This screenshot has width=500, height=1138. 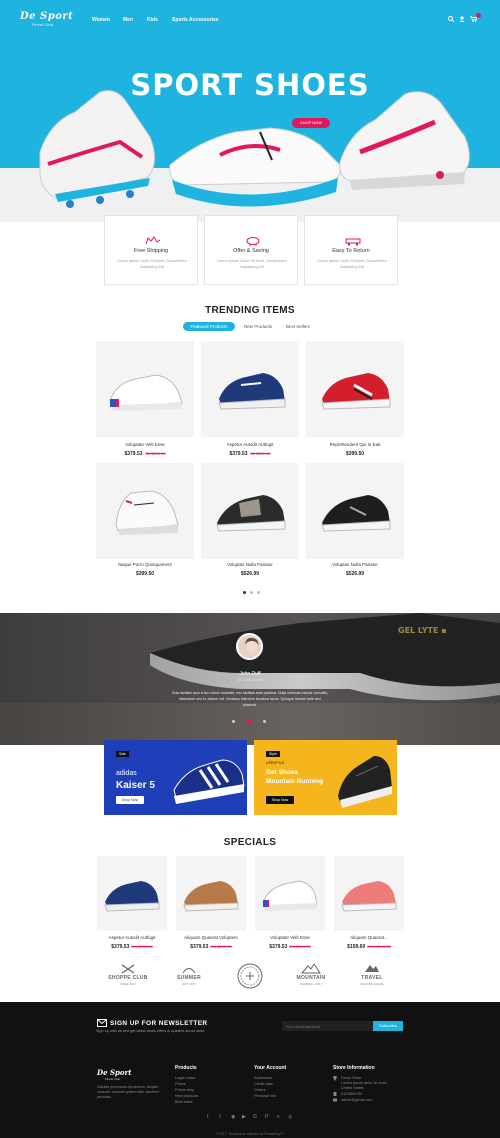 I want to click on shop-now-button: SHOP NOW, so click(x=311, y=123).